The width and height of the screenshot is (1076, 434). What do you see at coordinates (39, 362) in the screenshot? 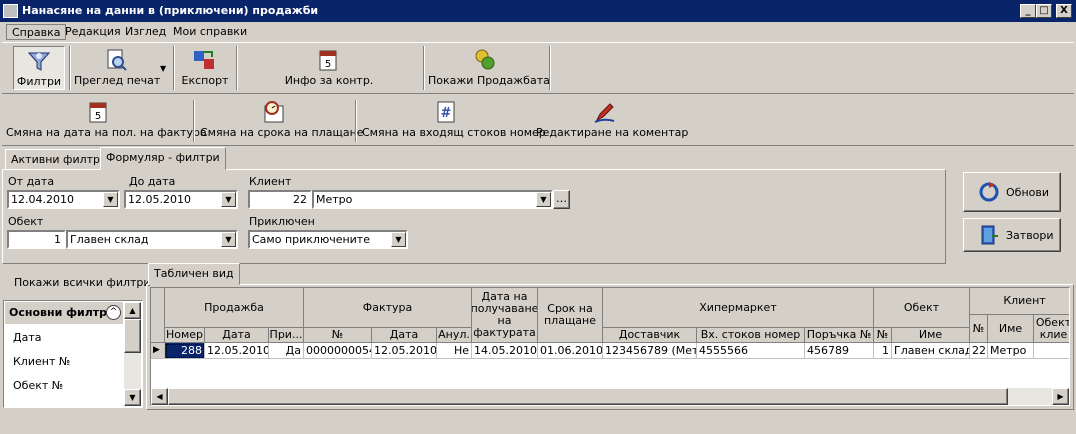
I see `filter-item-client-no: Клиент №` at bounding box center [39, 362].